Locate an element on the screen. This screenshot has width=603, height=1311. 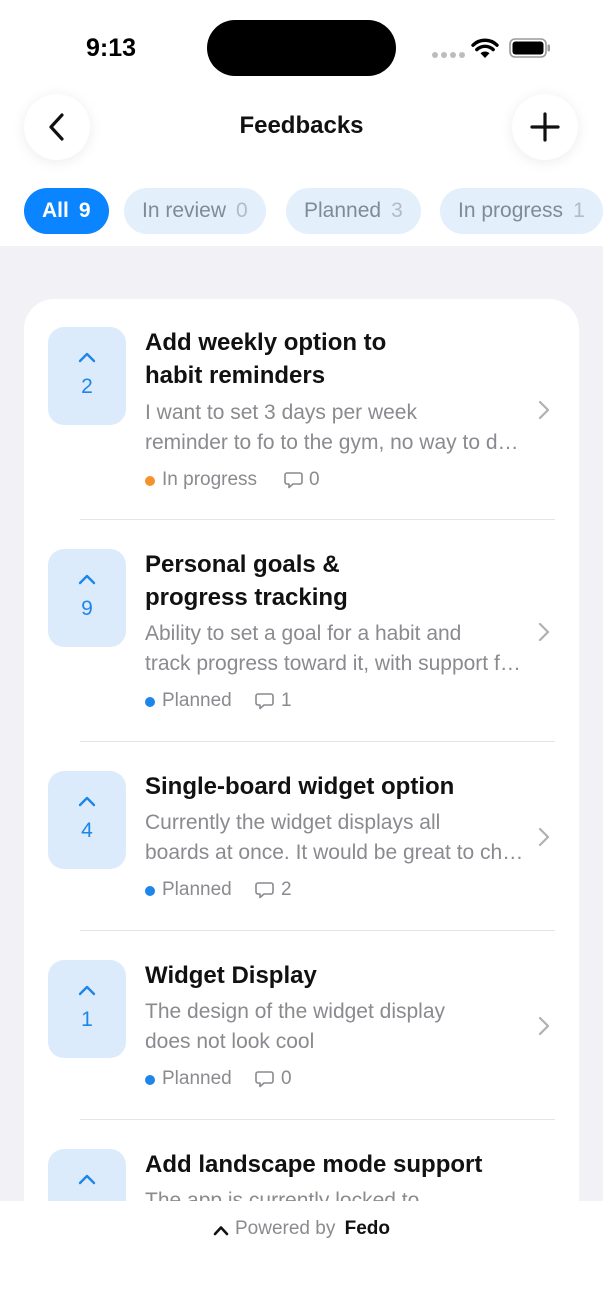
battery-icon is located at coordinates (529, 48).